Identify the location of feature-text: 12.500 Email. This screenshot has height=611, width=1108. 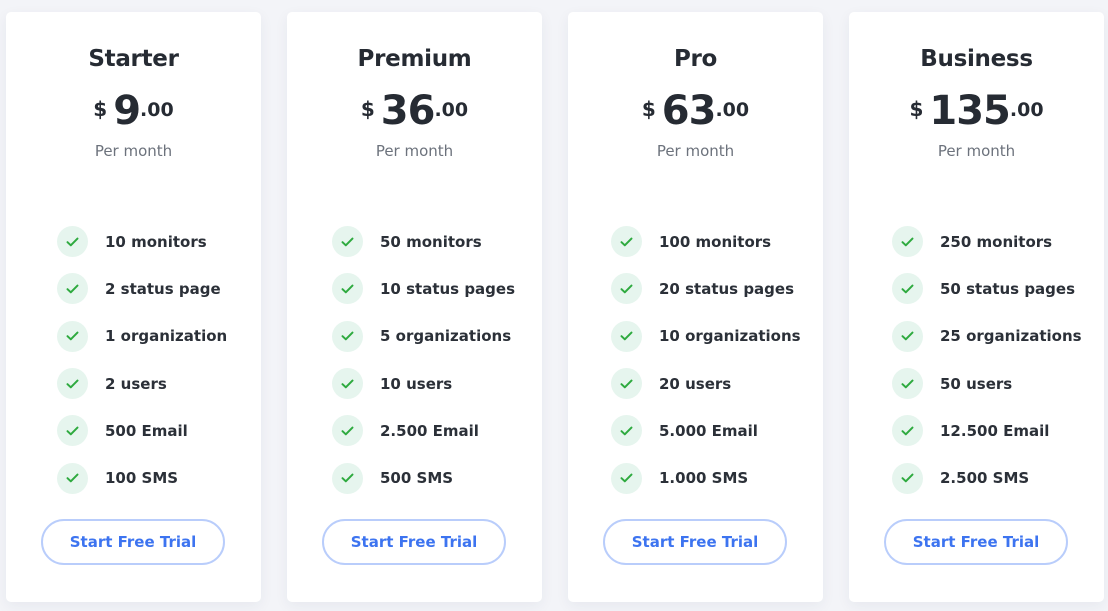
(995, 430).